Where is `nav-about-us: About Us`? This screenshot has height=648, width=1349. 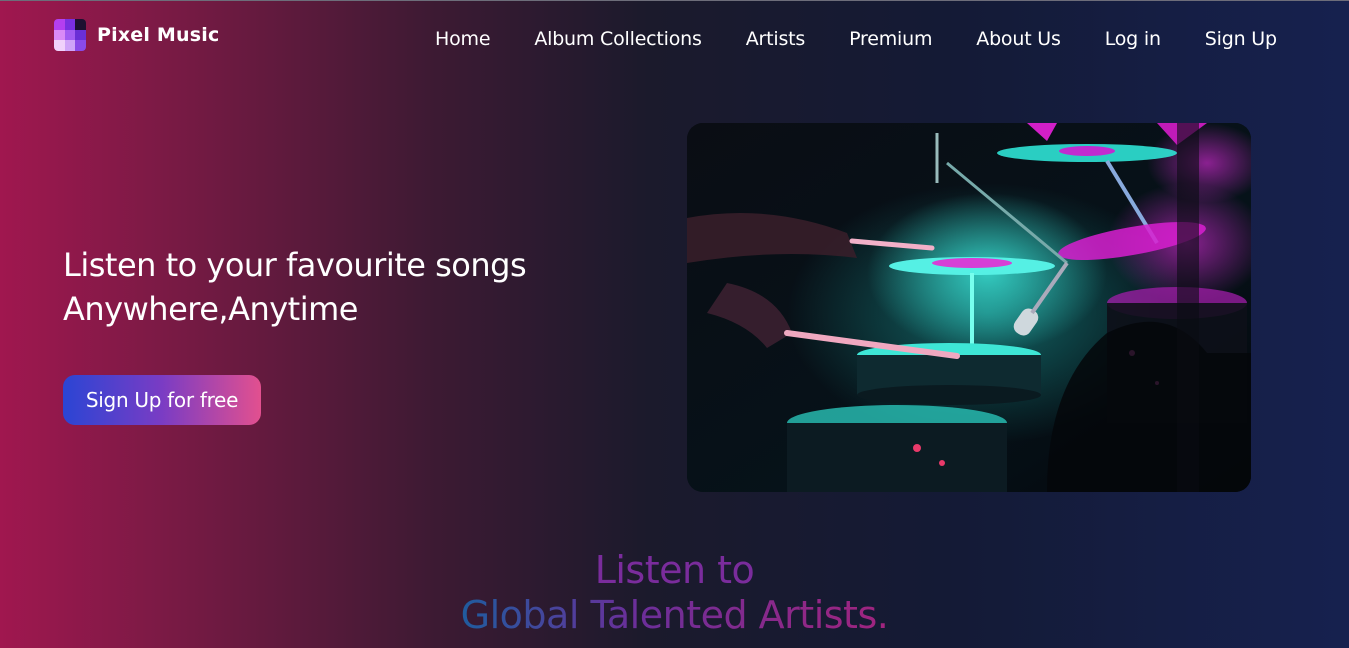 nav-about-us: About Us is located at coordinates (1018, 39).